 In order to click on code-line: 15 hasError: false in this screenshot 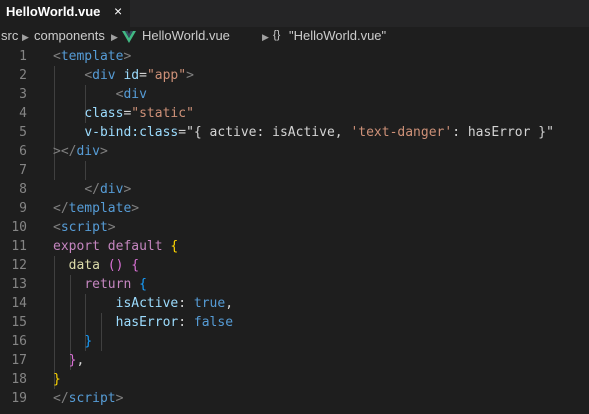, I will do `click(294, 322)`.